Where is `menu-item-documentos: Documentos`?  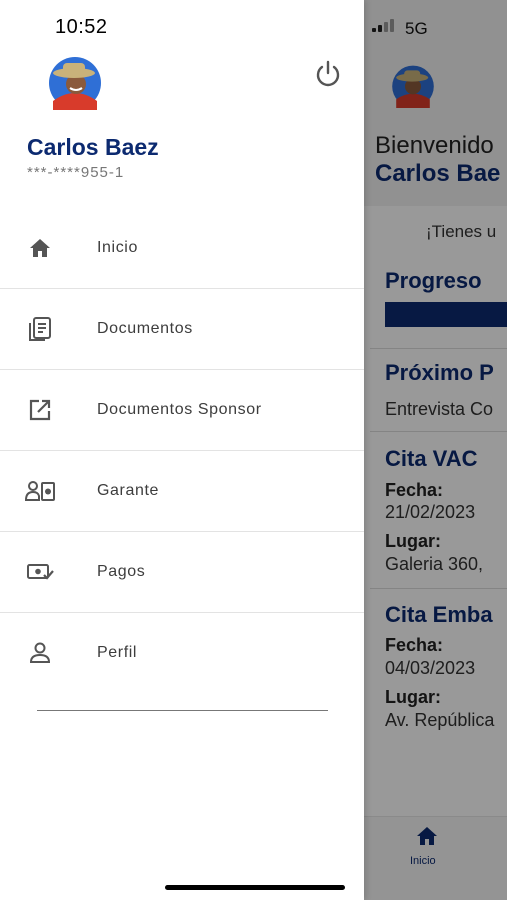 menu-item-documentos: Documentos is located at coordinates (182, 329).